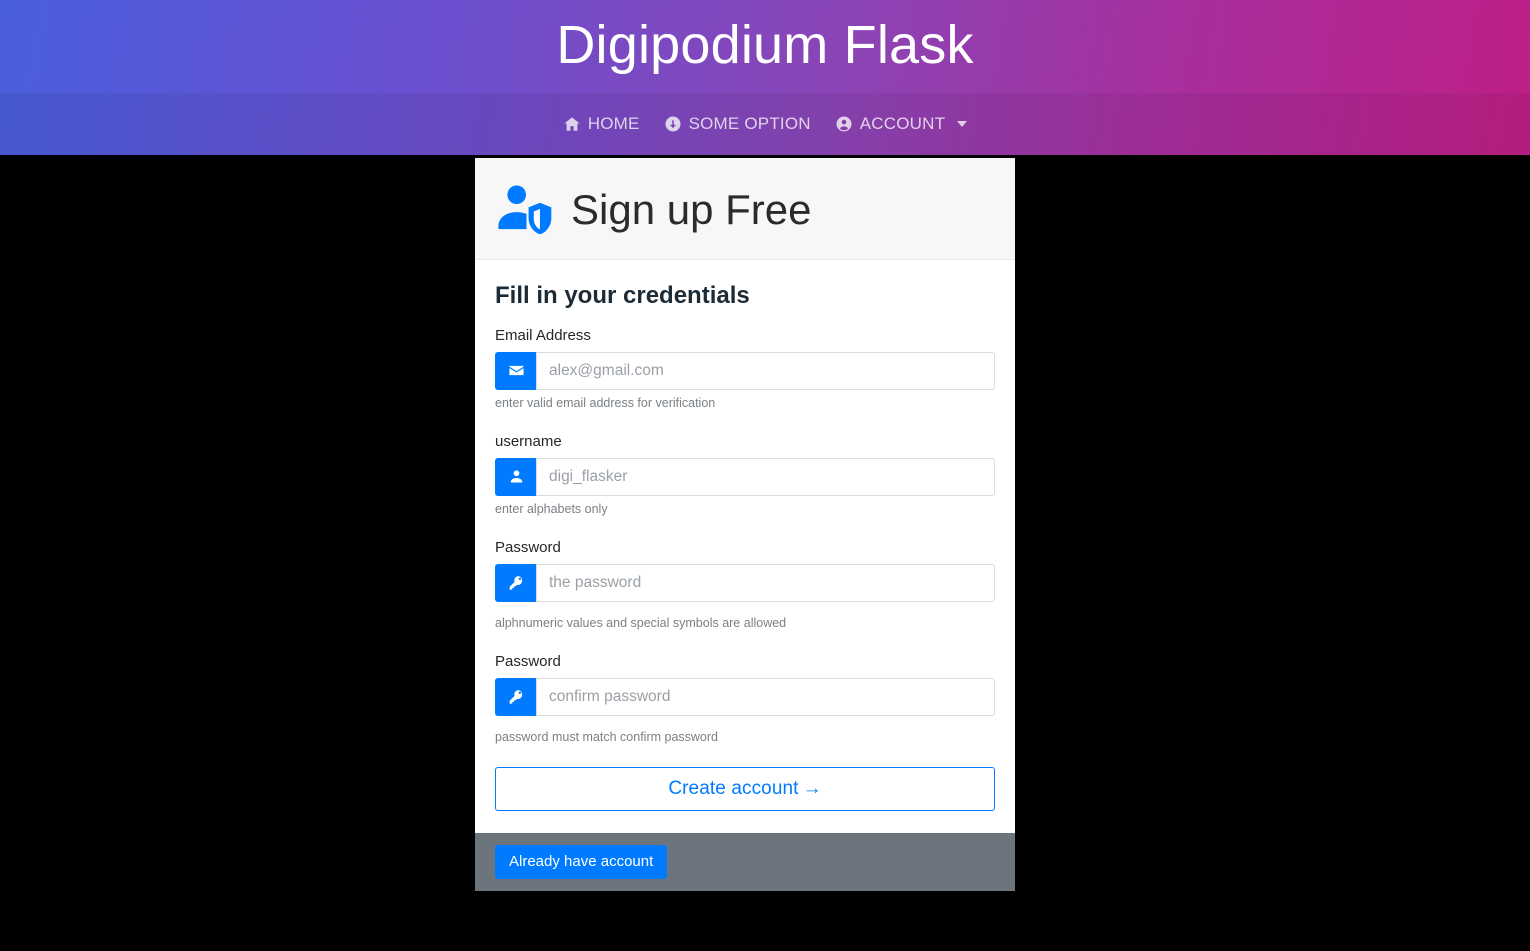 Image resolution: width=1530 pixels, height=951 pixels. I want to click on card-header: Sign up Free, so click(745, 209).